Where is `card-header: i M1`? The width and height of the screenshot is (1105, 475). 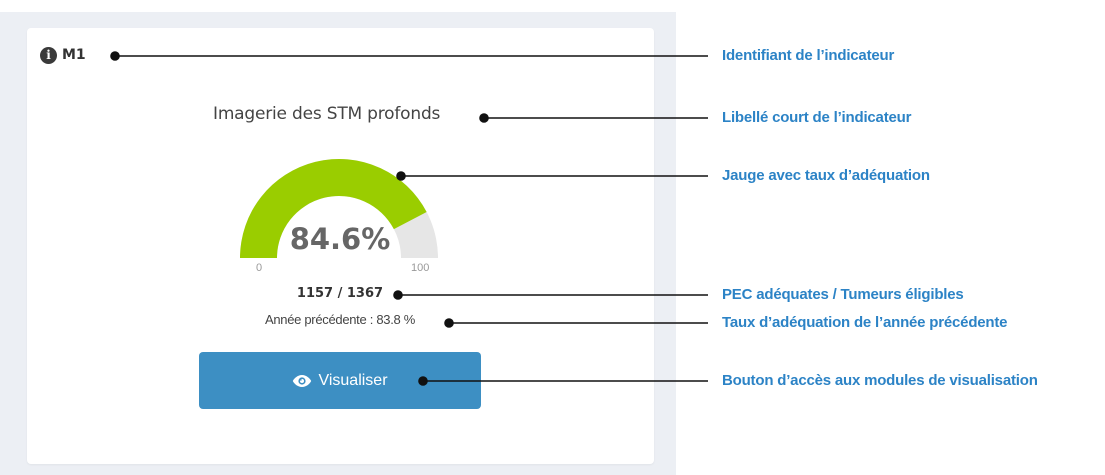
card-header: i M1 is located at coordinates (63, 55).